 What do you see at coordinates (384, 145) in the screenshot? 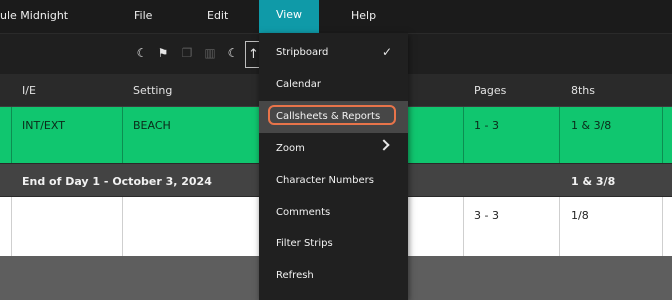
I see `chevron-right-icon` at bounding box center [384, 145].